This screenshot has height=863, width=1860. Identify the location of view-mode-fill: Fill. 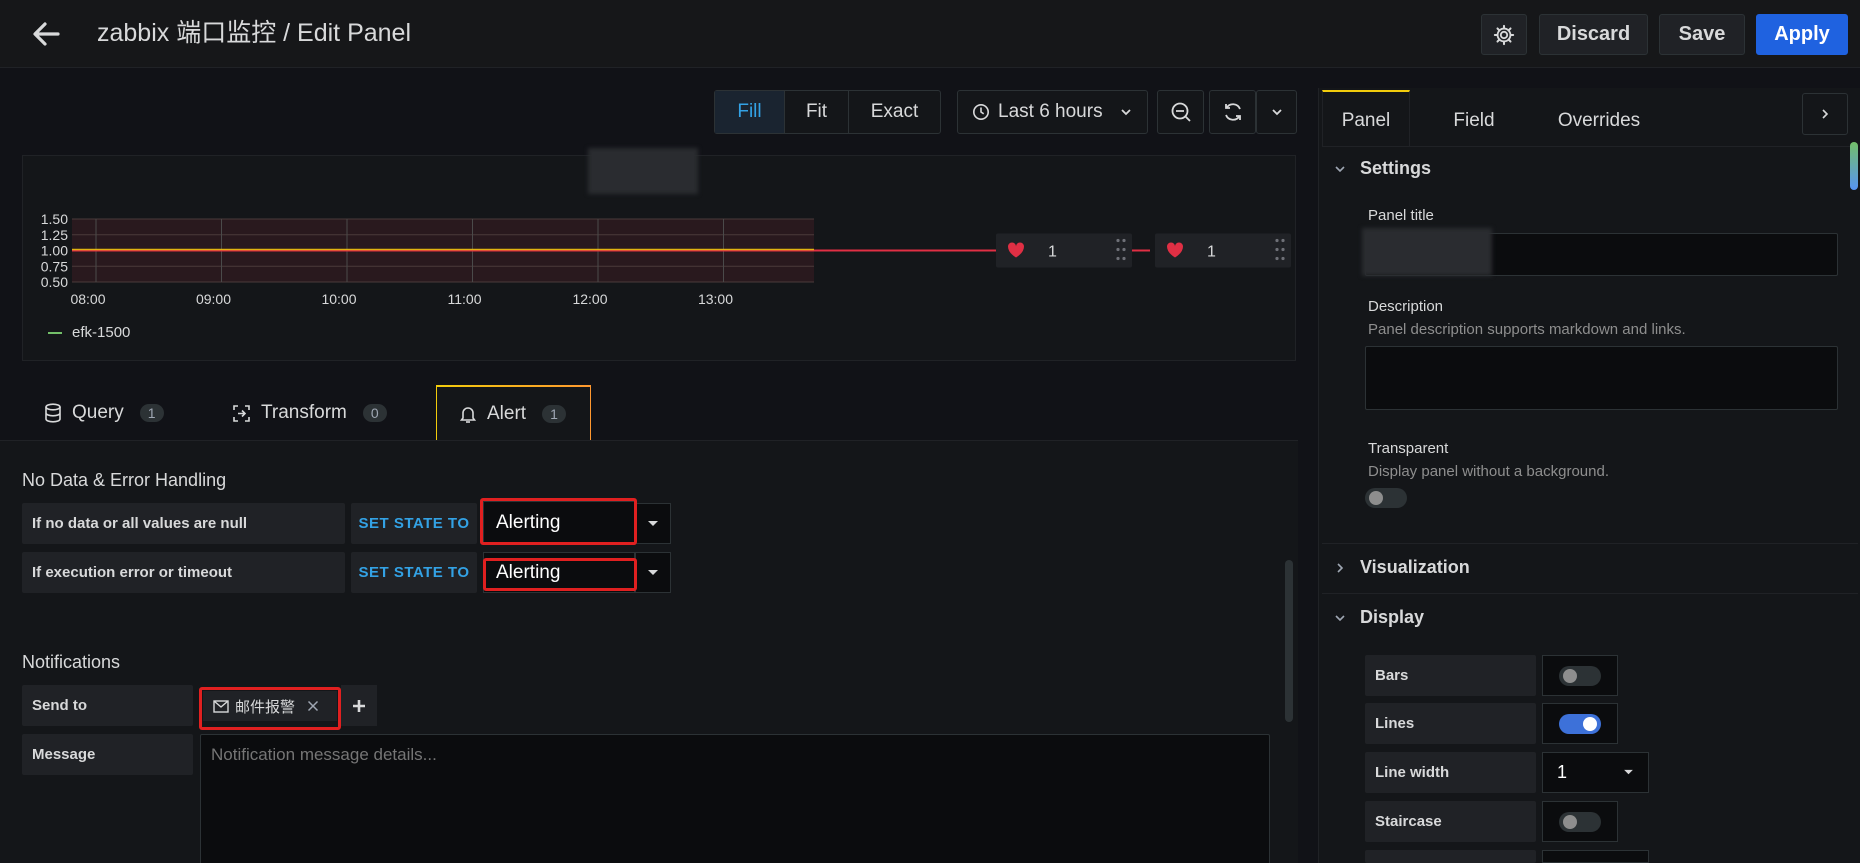
(750, 112).